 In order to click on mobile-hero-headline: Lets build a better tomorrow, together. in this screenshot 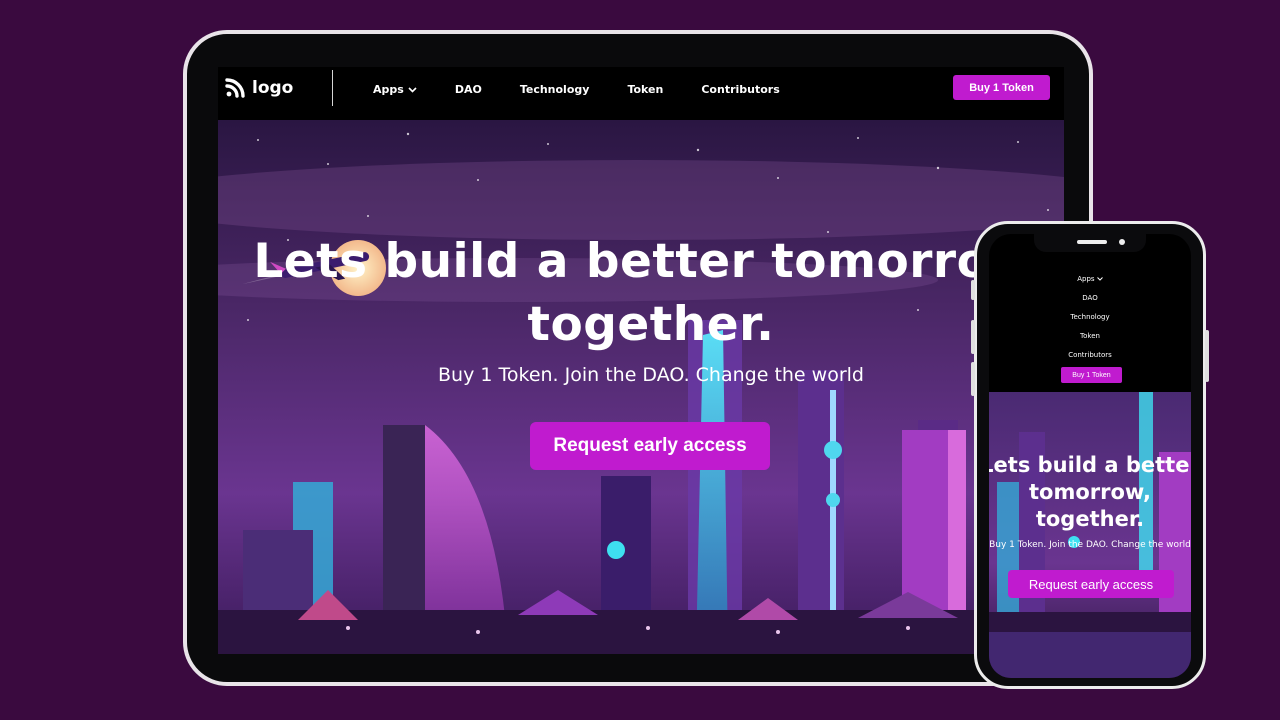, I will do `click(1090, 492)`.